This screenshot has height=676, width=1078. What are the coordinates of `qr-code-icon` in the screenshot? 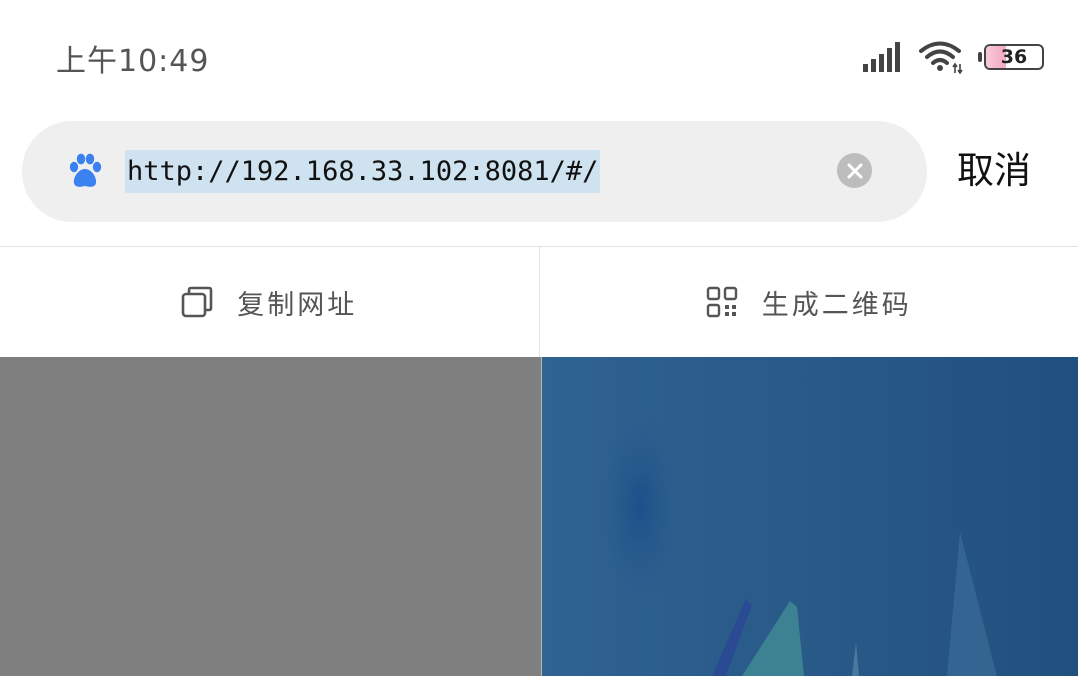 It's located at (721, 302).